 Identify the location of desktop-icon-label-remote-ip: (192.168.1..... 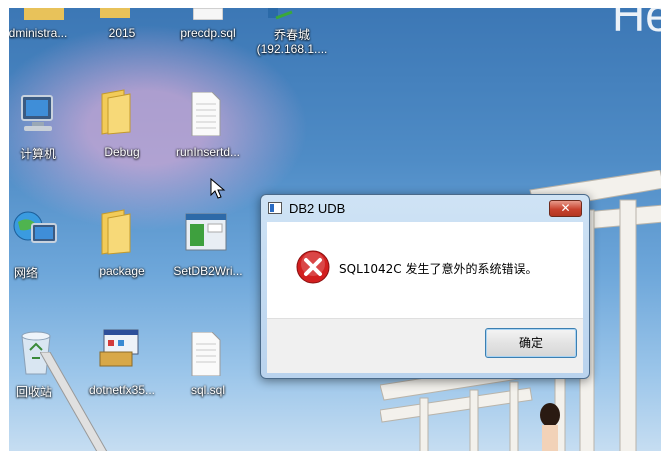
(292, 49).